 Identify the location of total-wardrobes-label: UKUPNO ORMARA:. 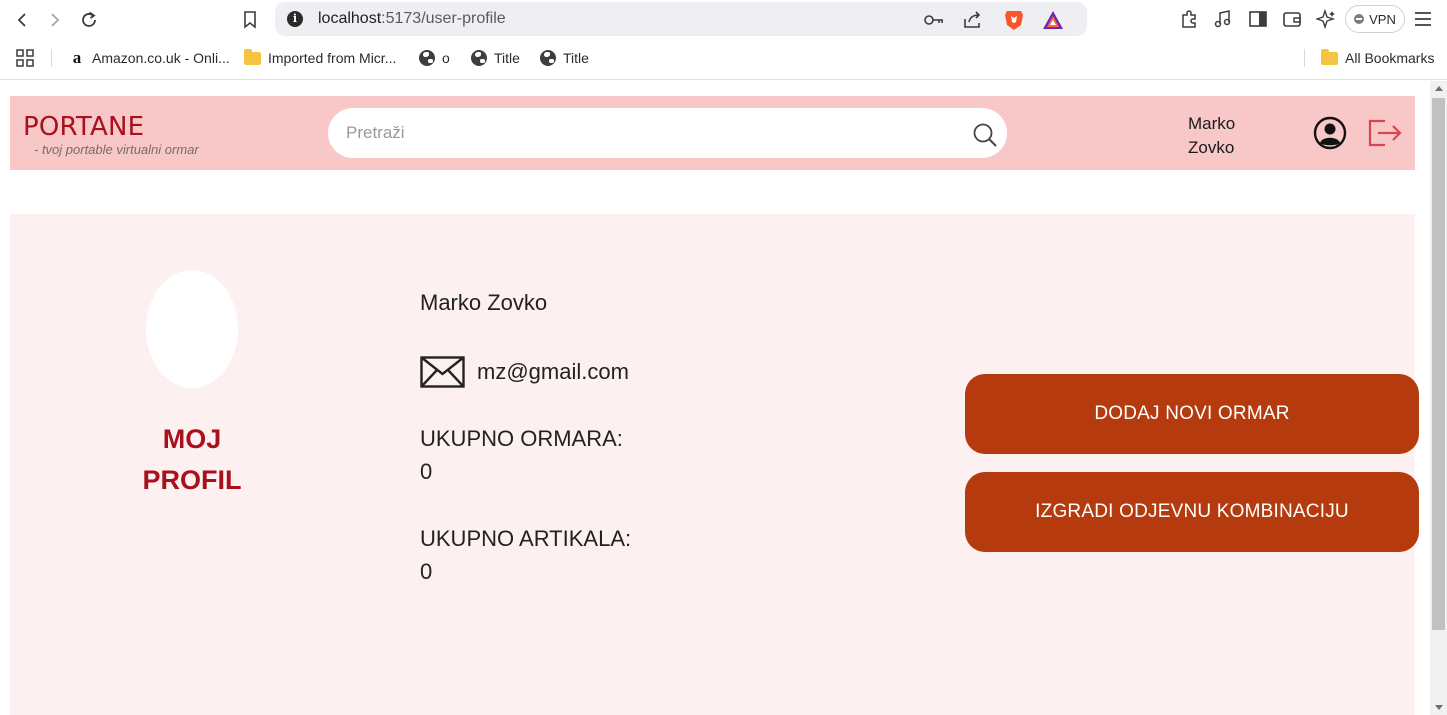
(521, 438).